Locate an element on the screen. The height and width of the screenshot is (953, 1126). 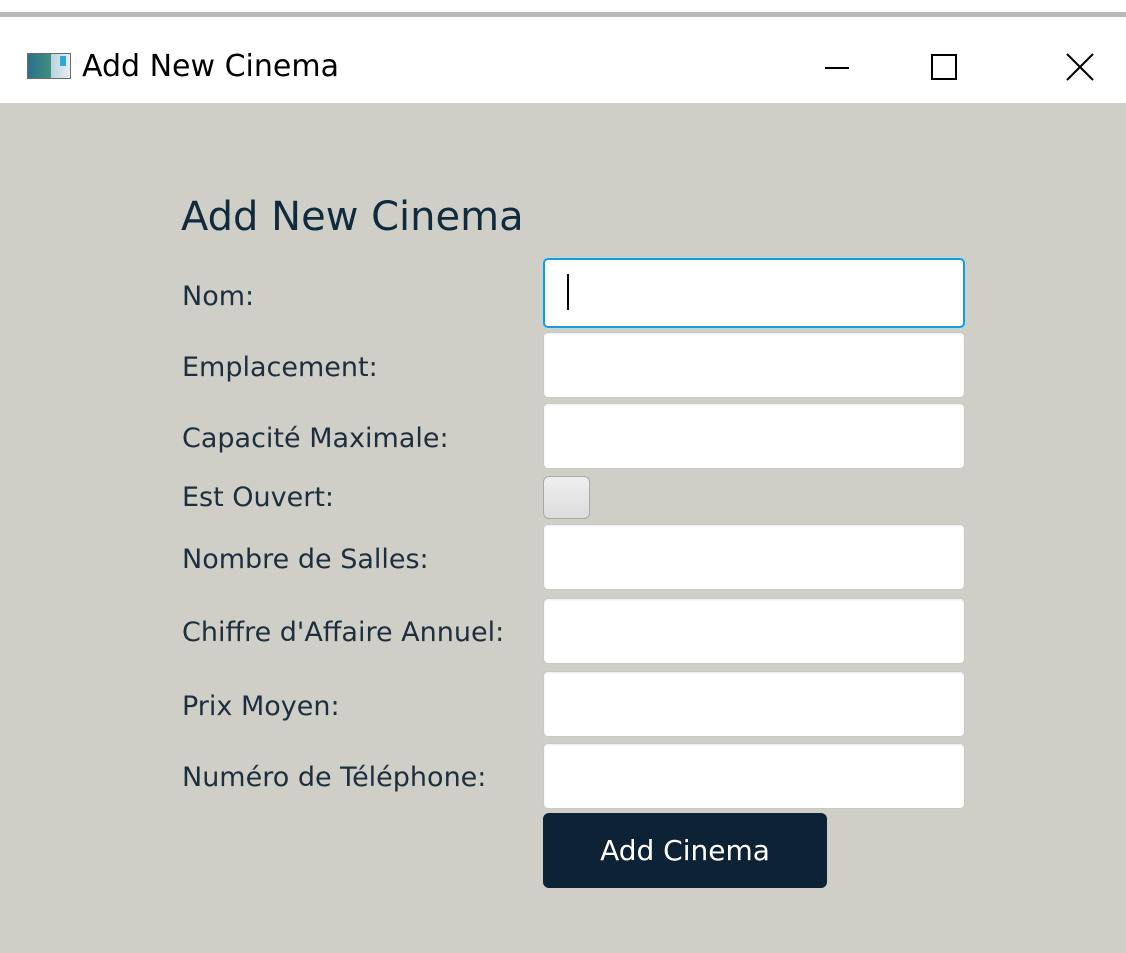
add-cinema-button: Add Cinema is located at coordinates (685, 850).